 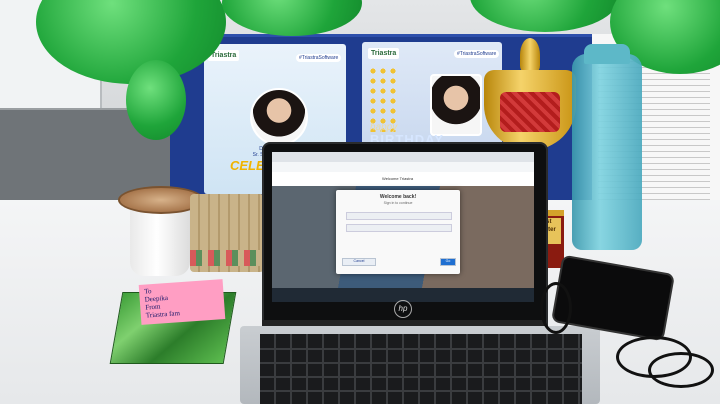 I want to click on water-bottle, so click(x=607, y=152).